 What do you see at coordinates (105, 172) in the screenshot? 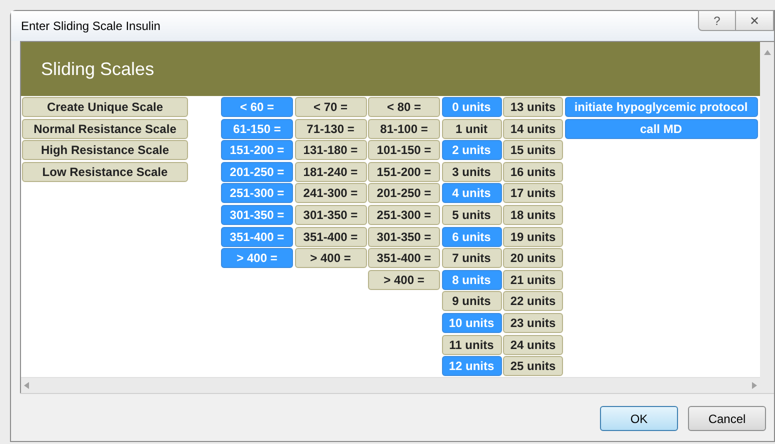
I see `scale-button: Low Resistance Scale` at bounding box center [105, 172].